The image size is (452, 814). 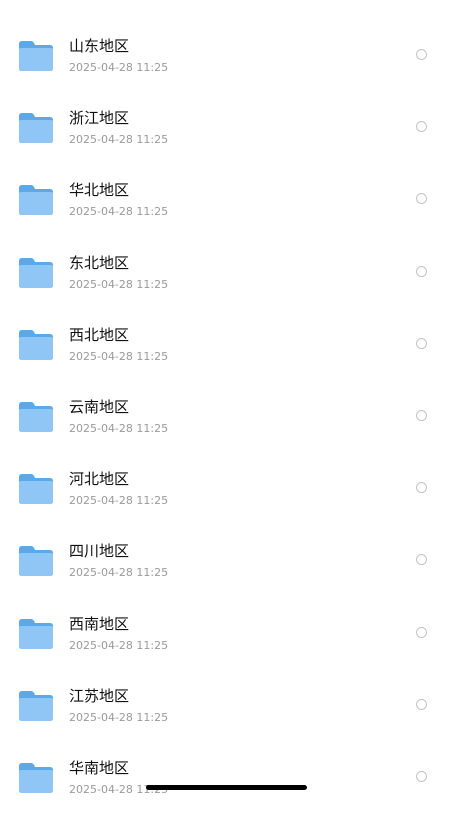 I want to click on file-name: 河北地区, so click(x=99, y=479).